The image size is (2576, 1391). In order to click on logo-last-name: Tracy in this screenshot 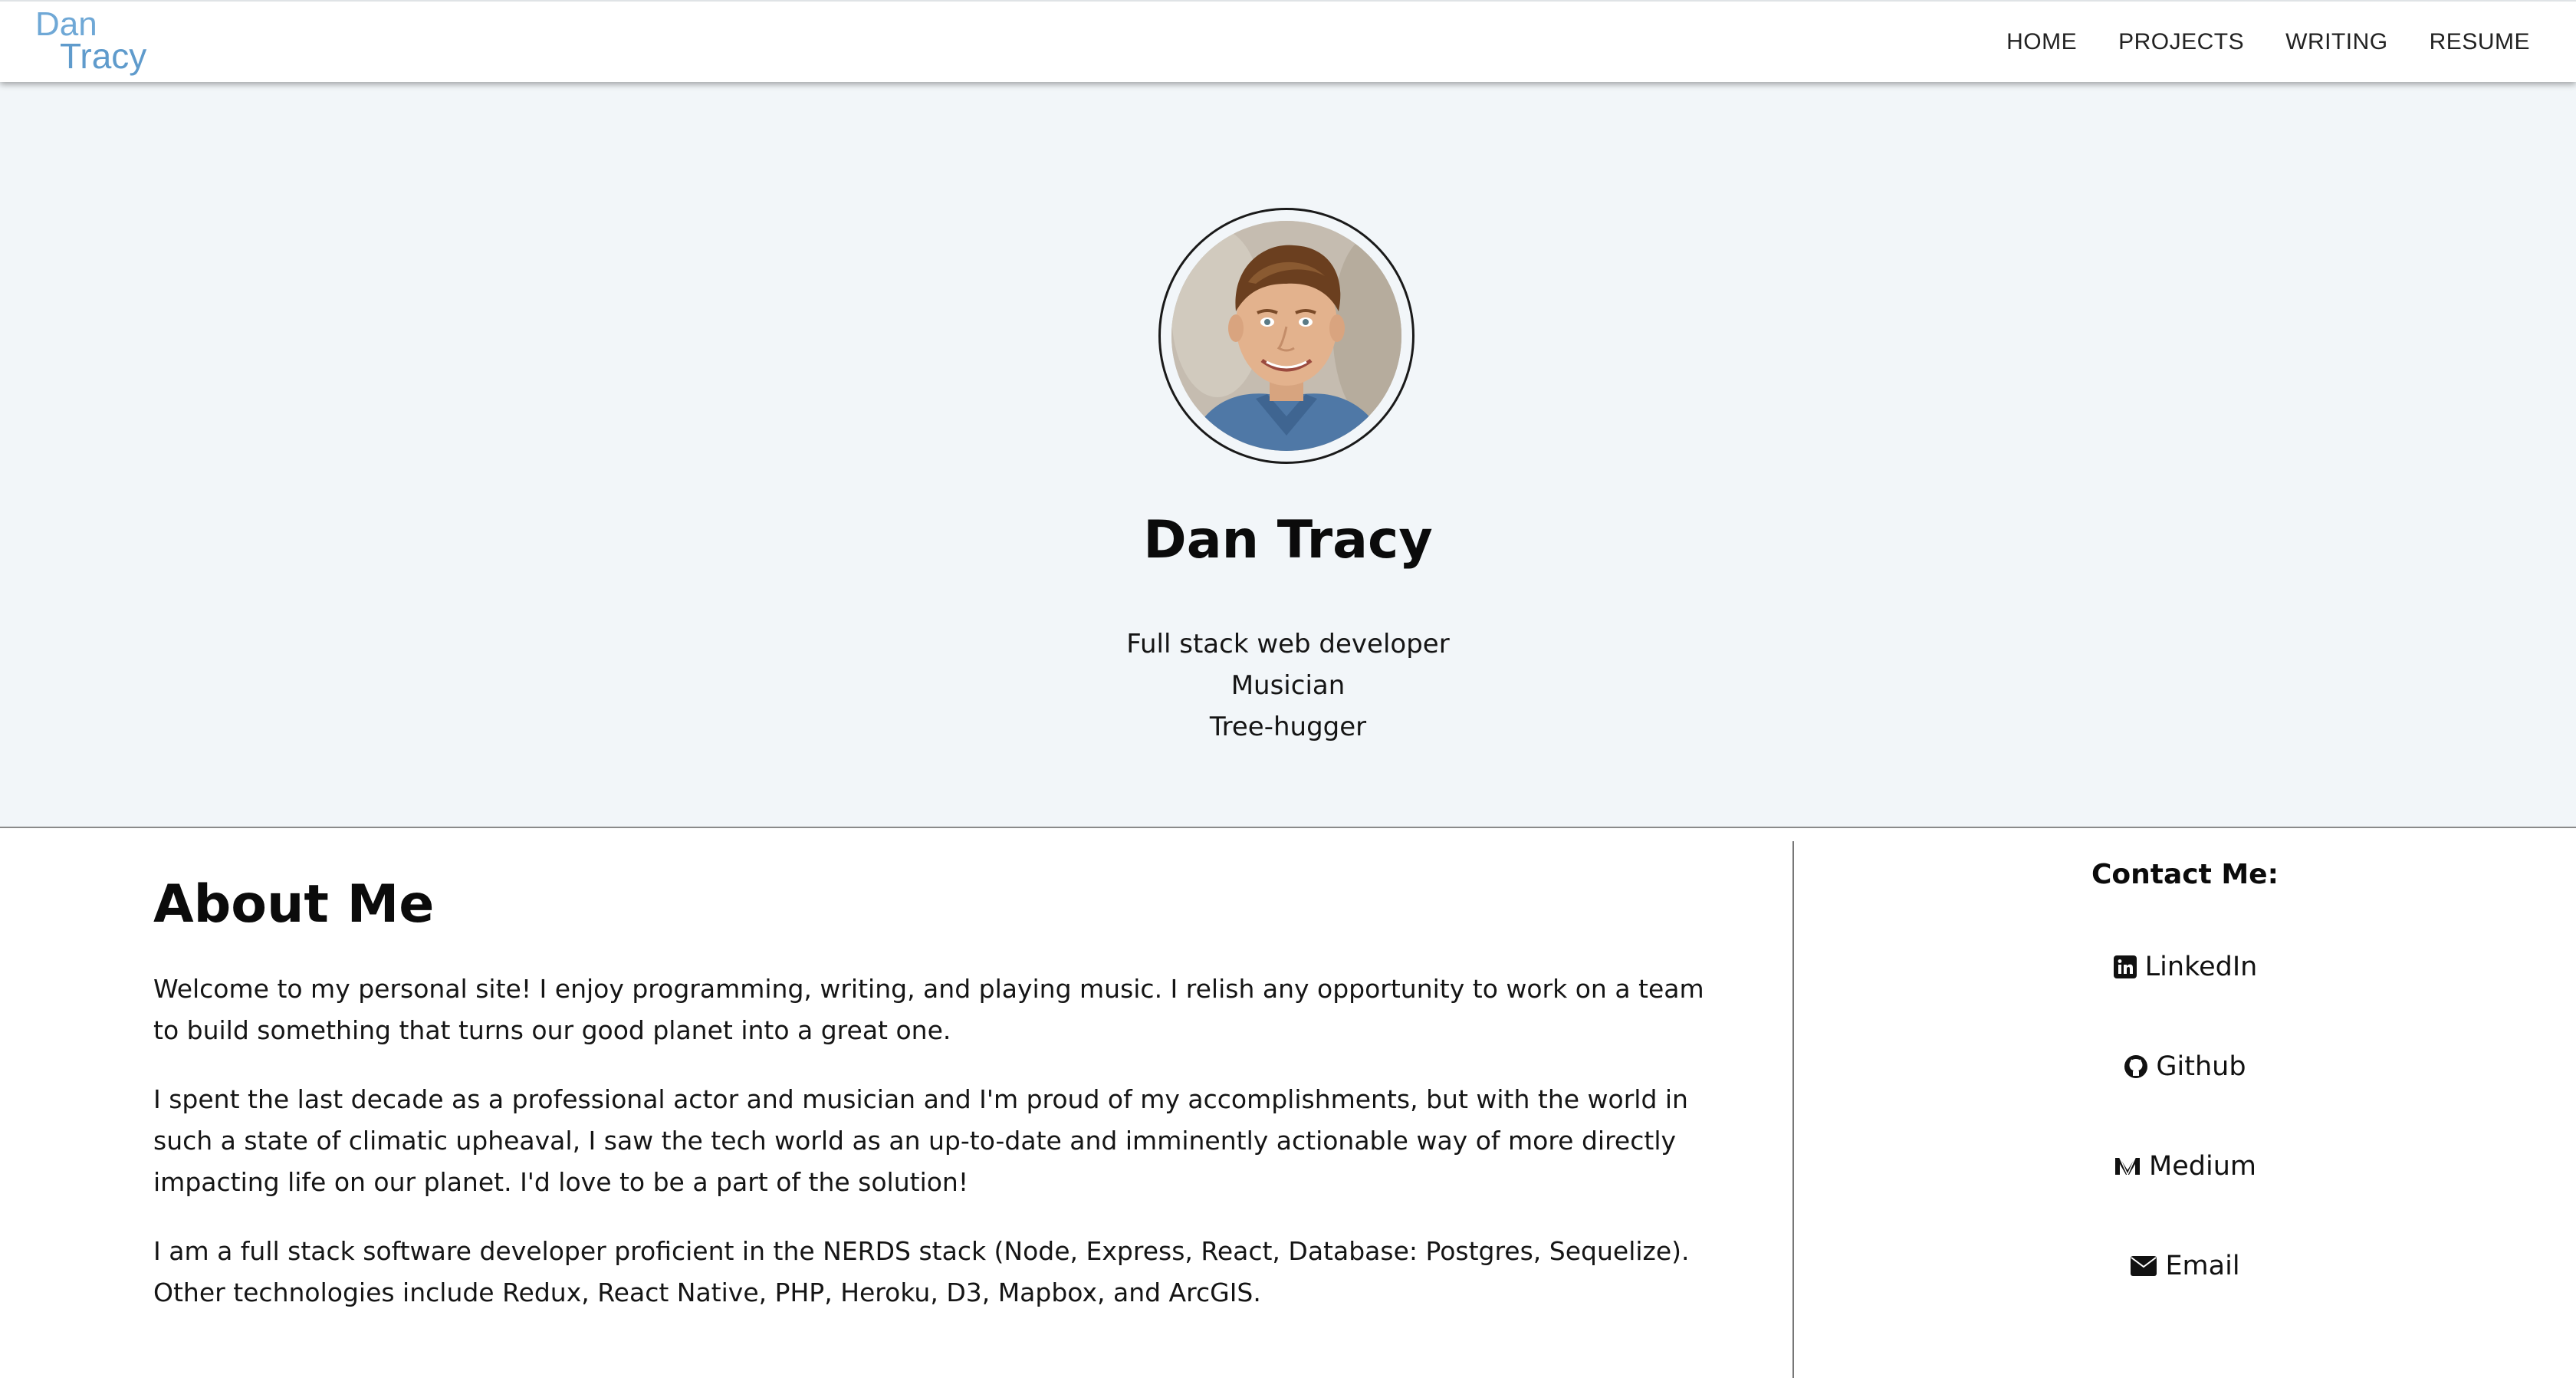, I will do `click(103, 56)`.